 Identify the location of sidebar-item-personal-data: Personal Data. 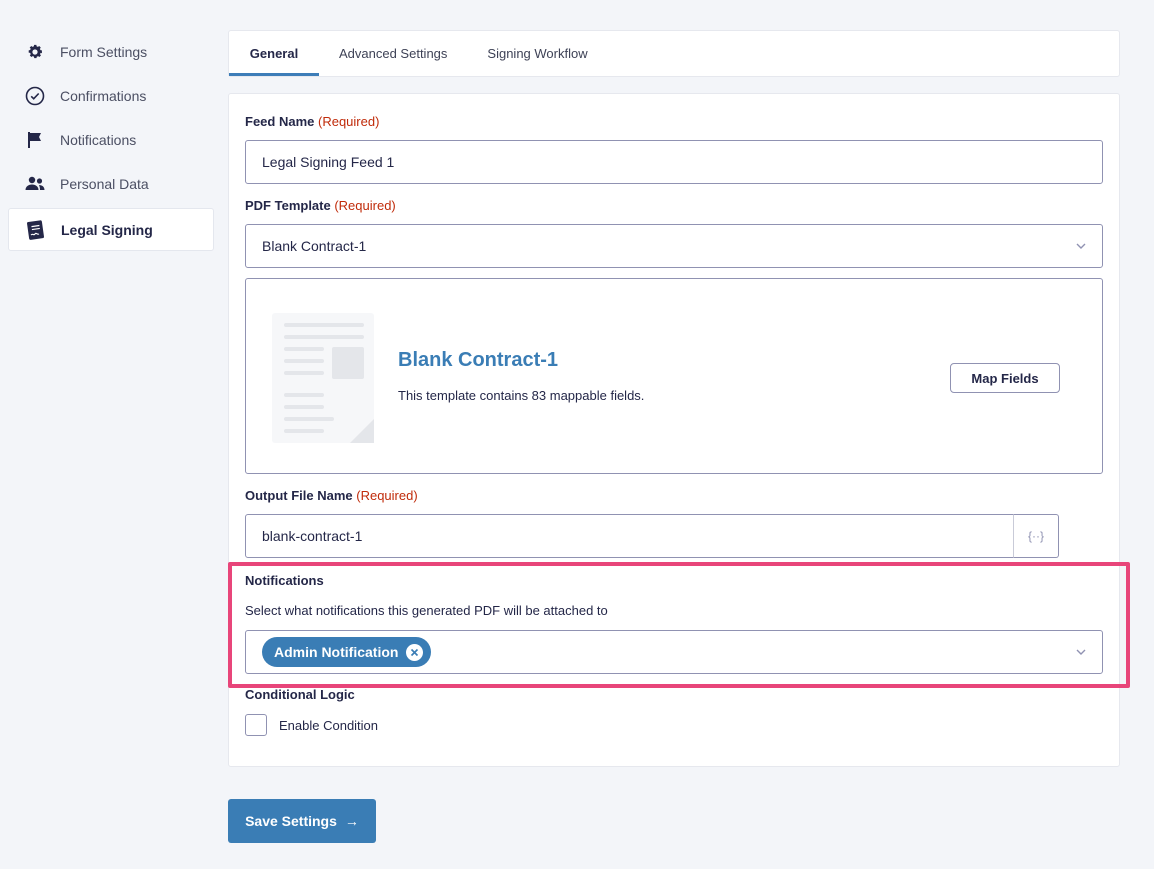
(111, 184).